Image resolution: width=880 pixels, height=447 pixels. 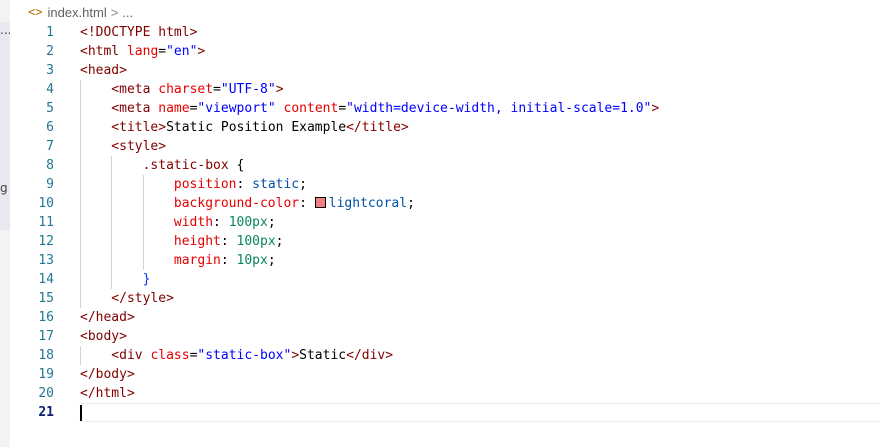 I want to click on code-text: <style>, so click(x=138, y=146).